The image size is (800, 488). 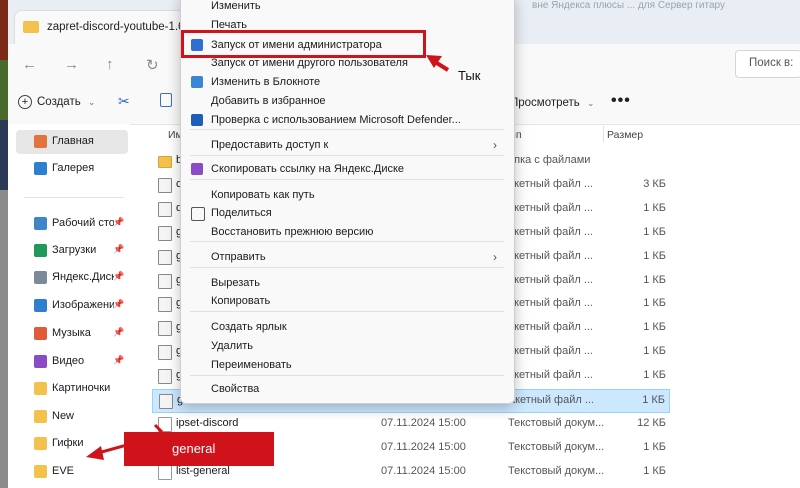 What do you see at coordinates (469, 75) in the screenshot?
I see `annotation-tyk: Тык` at bounding box center [469, 75].